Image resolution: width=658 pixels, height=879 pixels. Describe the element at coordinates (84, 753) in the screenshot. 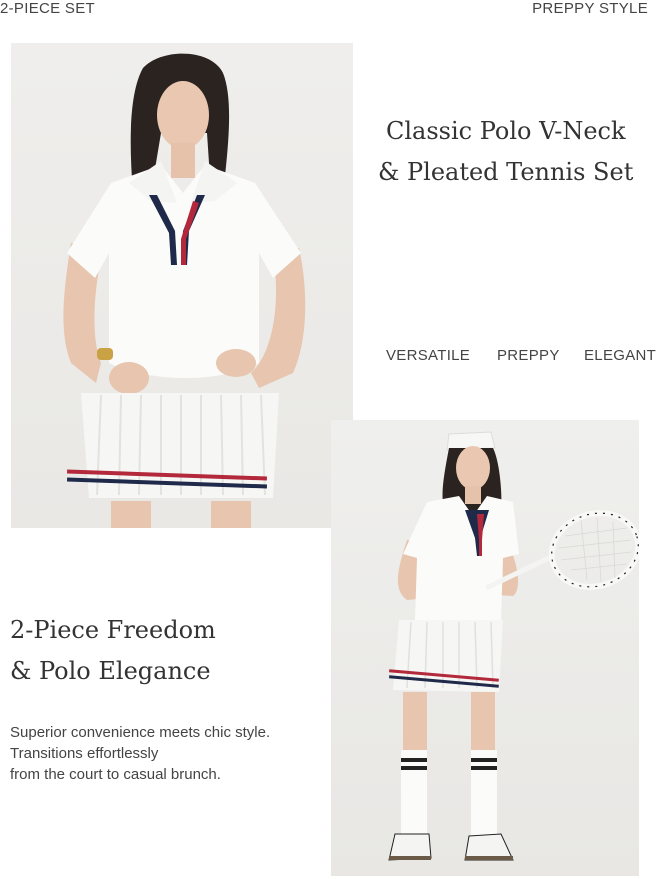

I see `description-line-2: Transitions effortlessly` at that location.